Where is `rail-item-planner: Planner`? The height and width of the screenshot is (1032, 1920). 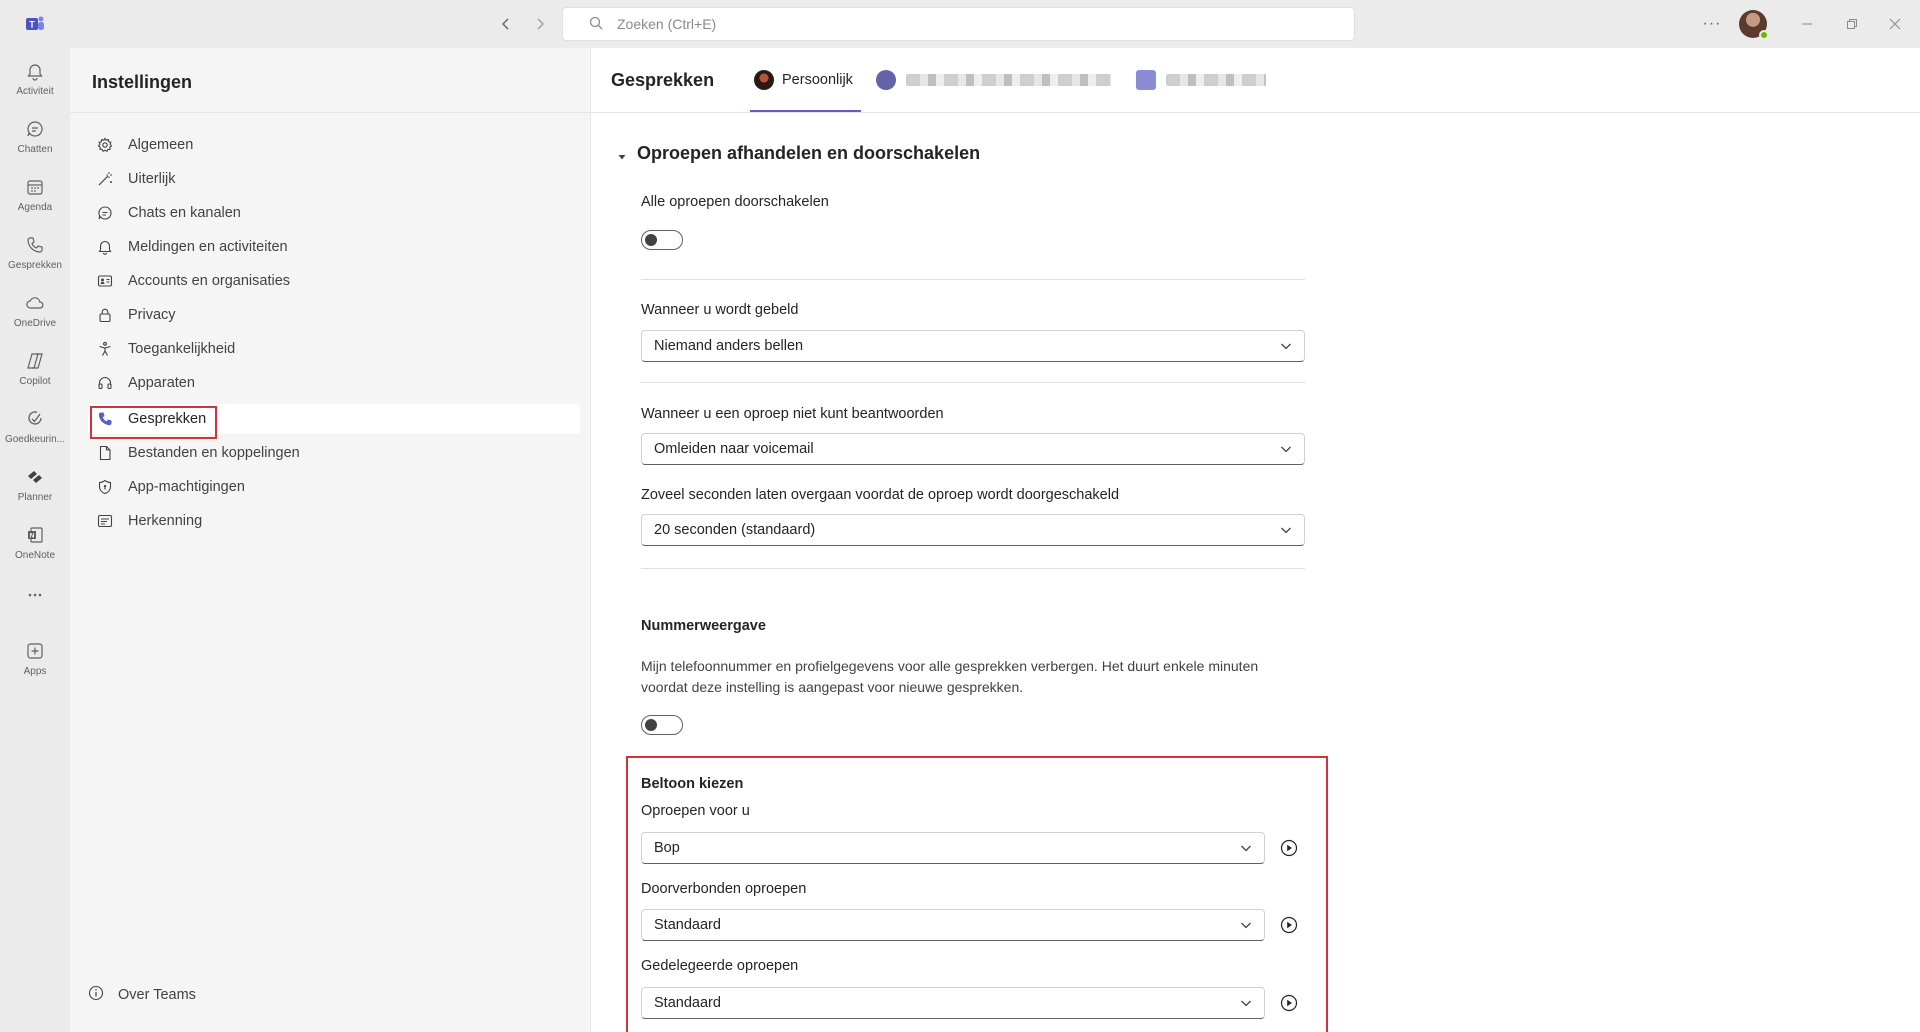 rail-item-planner: Planner is located at coordinates (35, 486).